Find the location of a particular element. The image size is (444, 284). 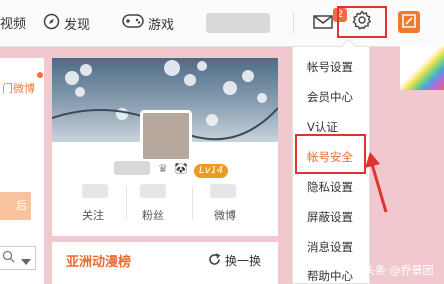

edit-icon is located at coordinates (409, 22).